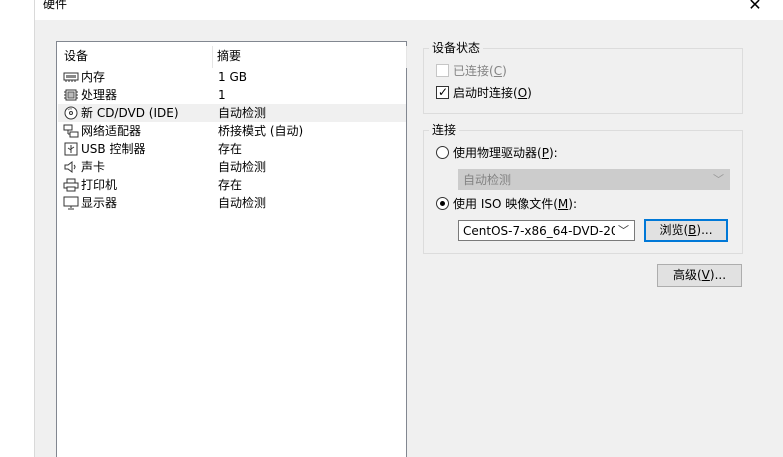 The image size is (783, 457). I want to click on checkbox-box: ✓, so click(442, 92).